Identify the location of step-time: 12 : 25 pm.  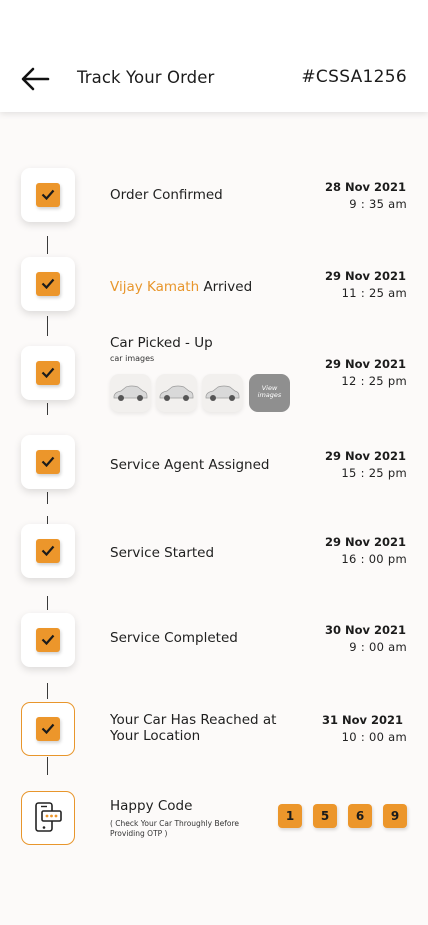
(374, 381).